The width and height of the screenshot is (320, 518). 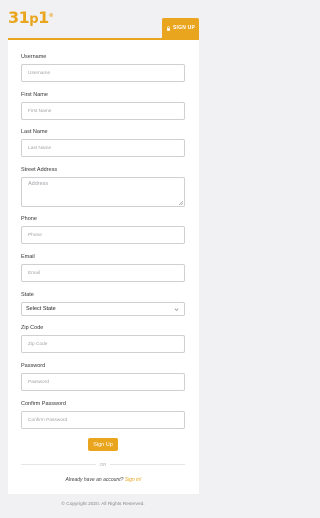 What do you see at coordinates (133, 480) in the screenshot?
I see `signin-link: Sign in!` at bounding box center [133, 480].